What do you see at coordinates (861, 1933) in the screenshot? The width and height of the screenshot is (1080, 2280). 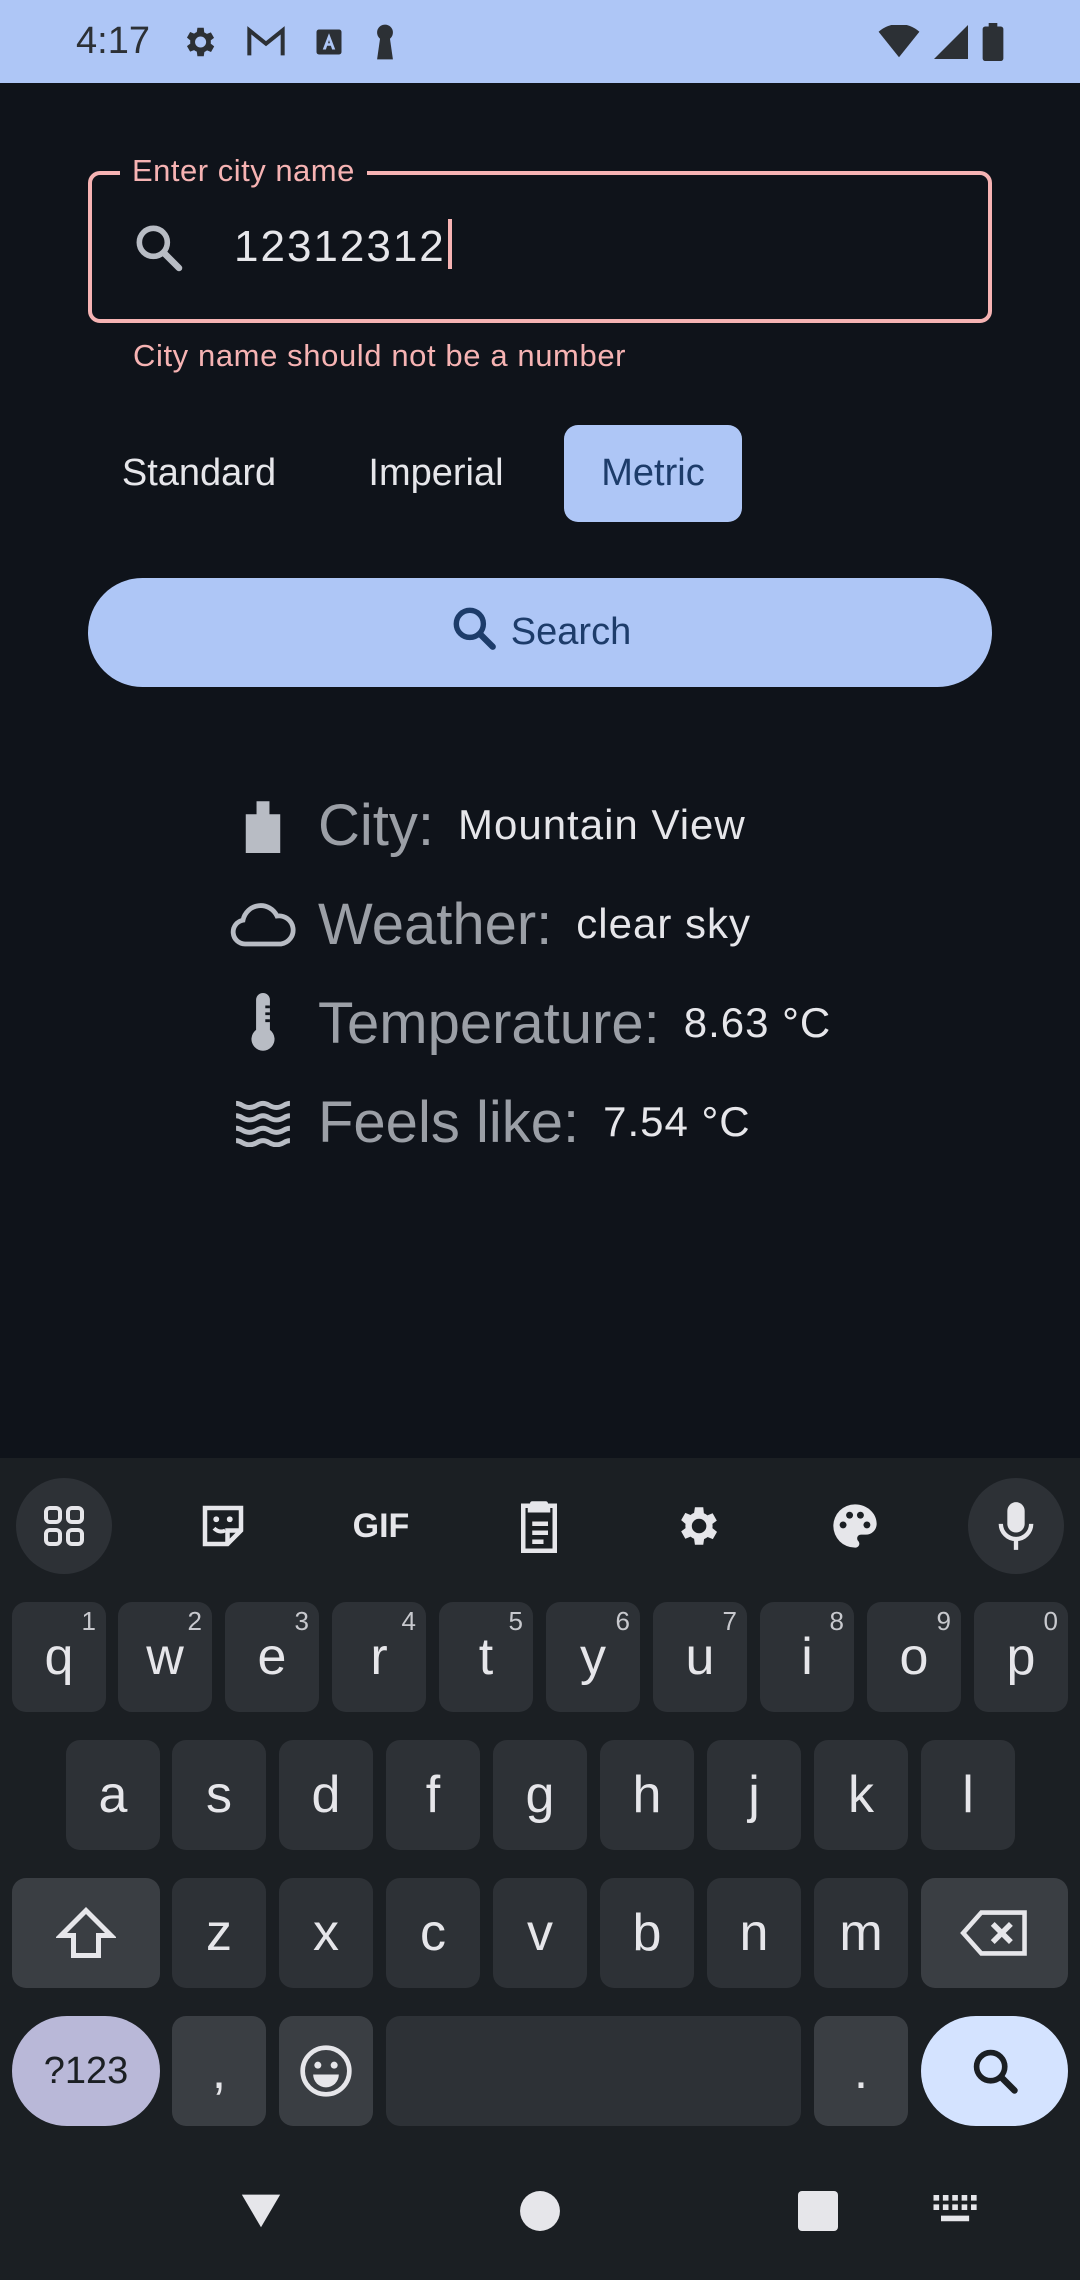 I see `key-m: m` at bounding box center [861, 1933].